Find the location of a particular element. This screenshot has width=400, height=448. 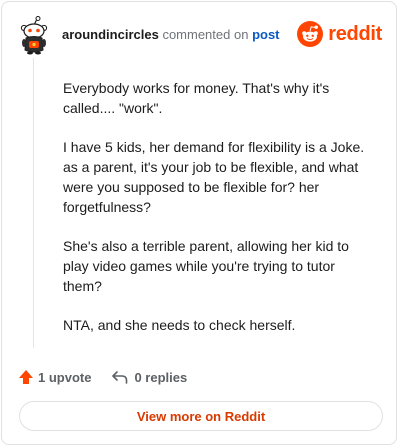

username-link: aroundincircles is located at coordinates (110, 34).